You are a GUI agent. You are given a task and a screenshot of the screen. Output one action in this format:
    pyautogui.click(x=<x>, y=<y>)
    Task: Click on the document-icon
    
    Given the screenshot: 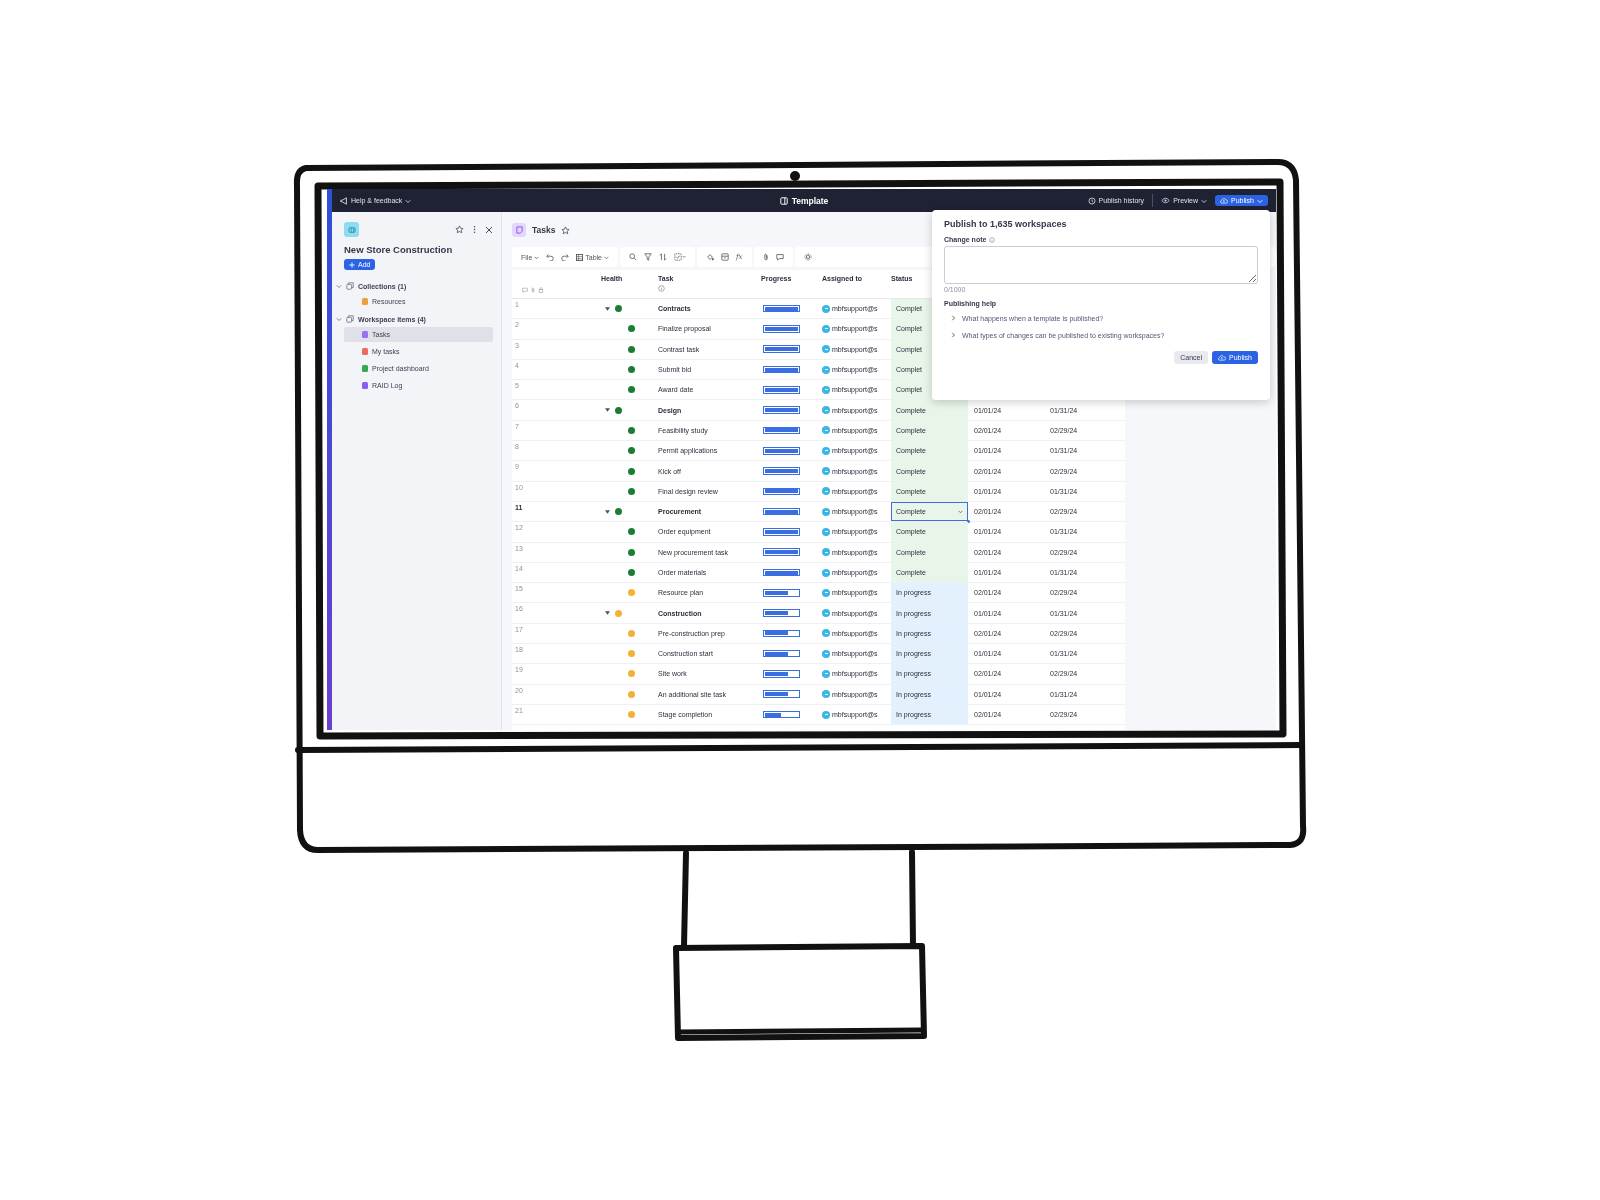 What is the action you would take?
    pyautogui.click(x=783, y=200)
    